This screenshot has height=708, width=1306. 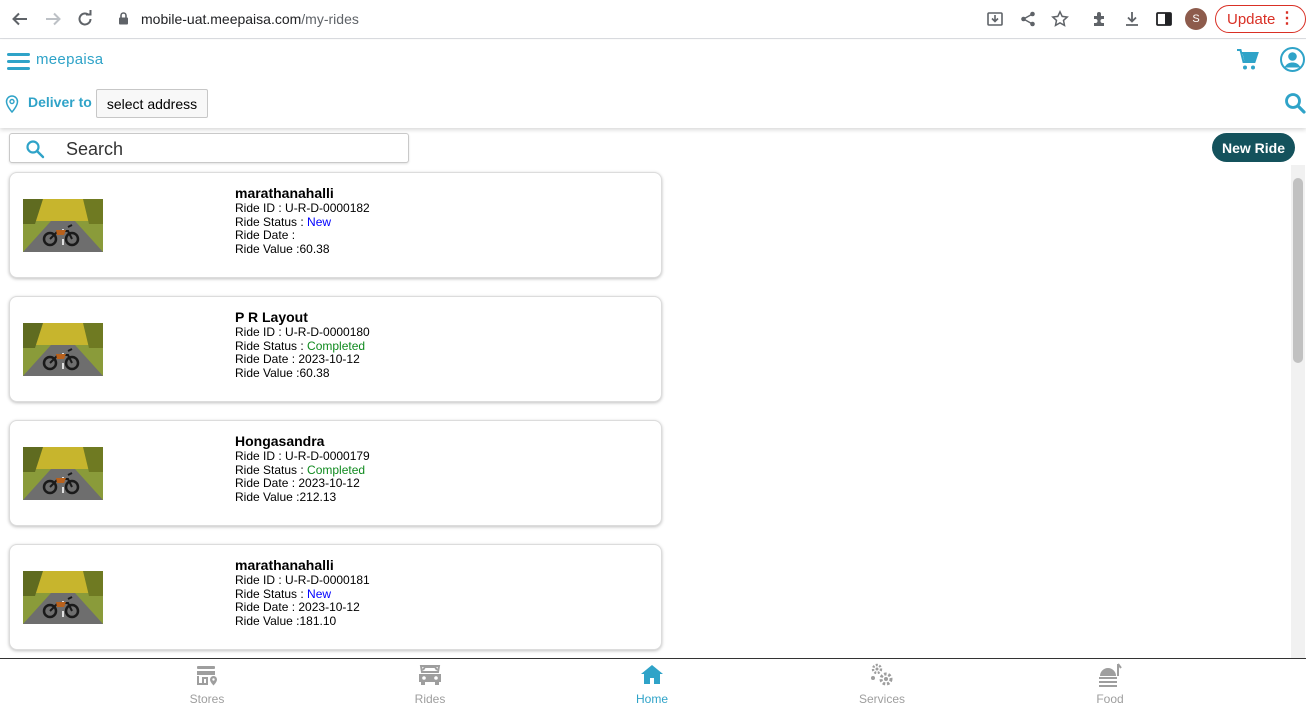 I want to click on search-input, so click(x=231, y=149).